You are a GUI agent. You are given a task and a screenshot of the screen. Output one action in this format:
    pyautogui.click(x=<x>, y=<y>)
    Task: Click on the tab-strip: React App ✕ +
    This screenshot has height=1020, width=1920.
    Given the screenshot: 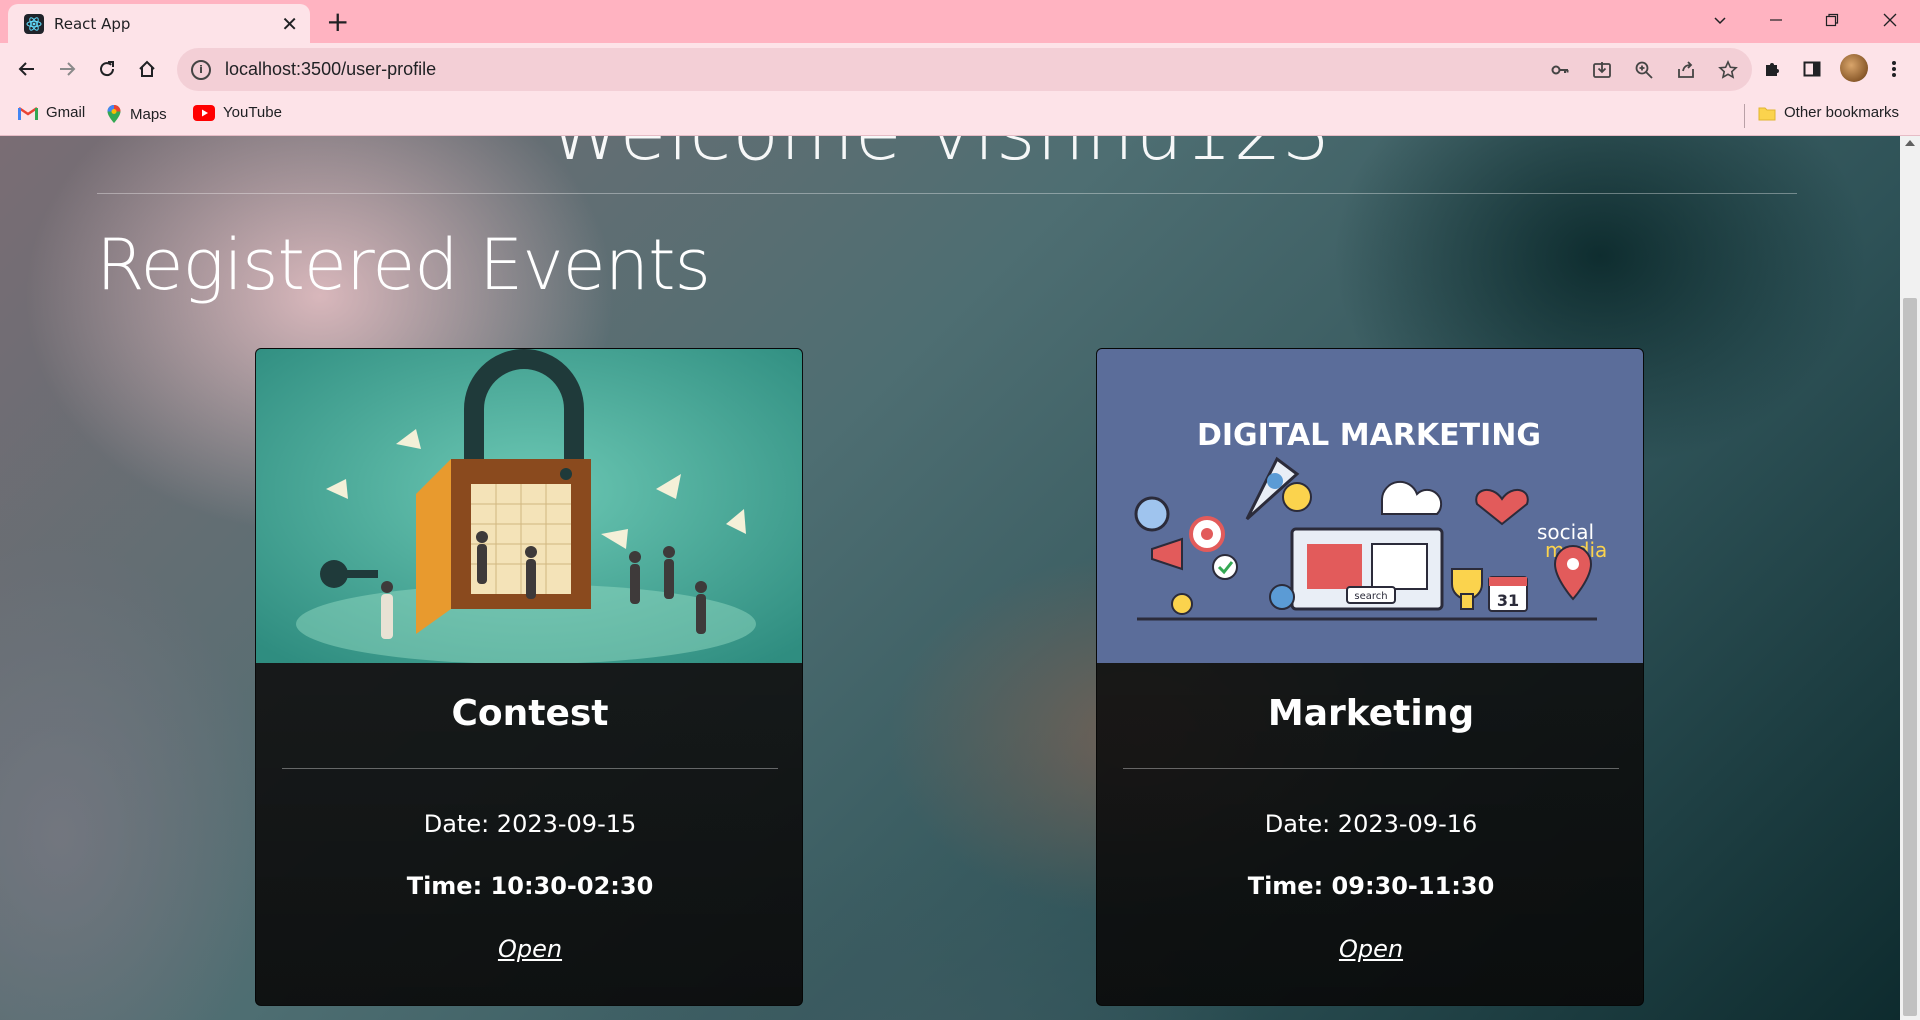 What is the action you would take?
    pyautogui.click(x=960, y=21)
    